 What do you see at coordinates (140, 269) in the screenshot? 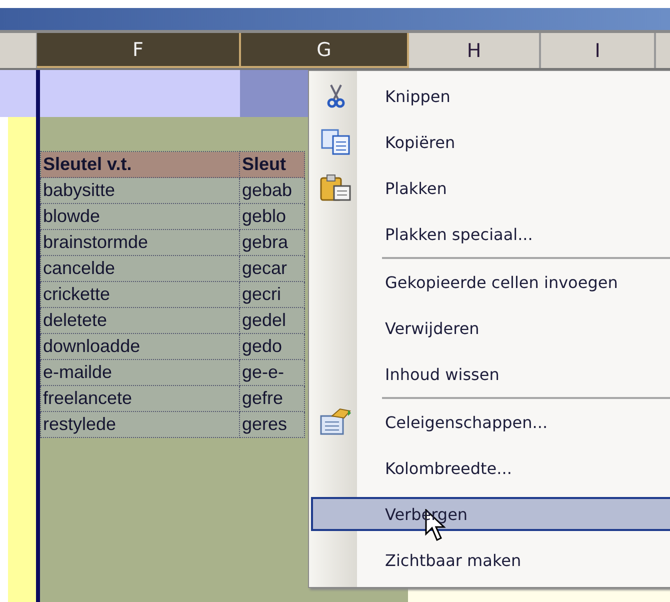
I see `table-cell: cancelde` at bounding box center [140, 269].